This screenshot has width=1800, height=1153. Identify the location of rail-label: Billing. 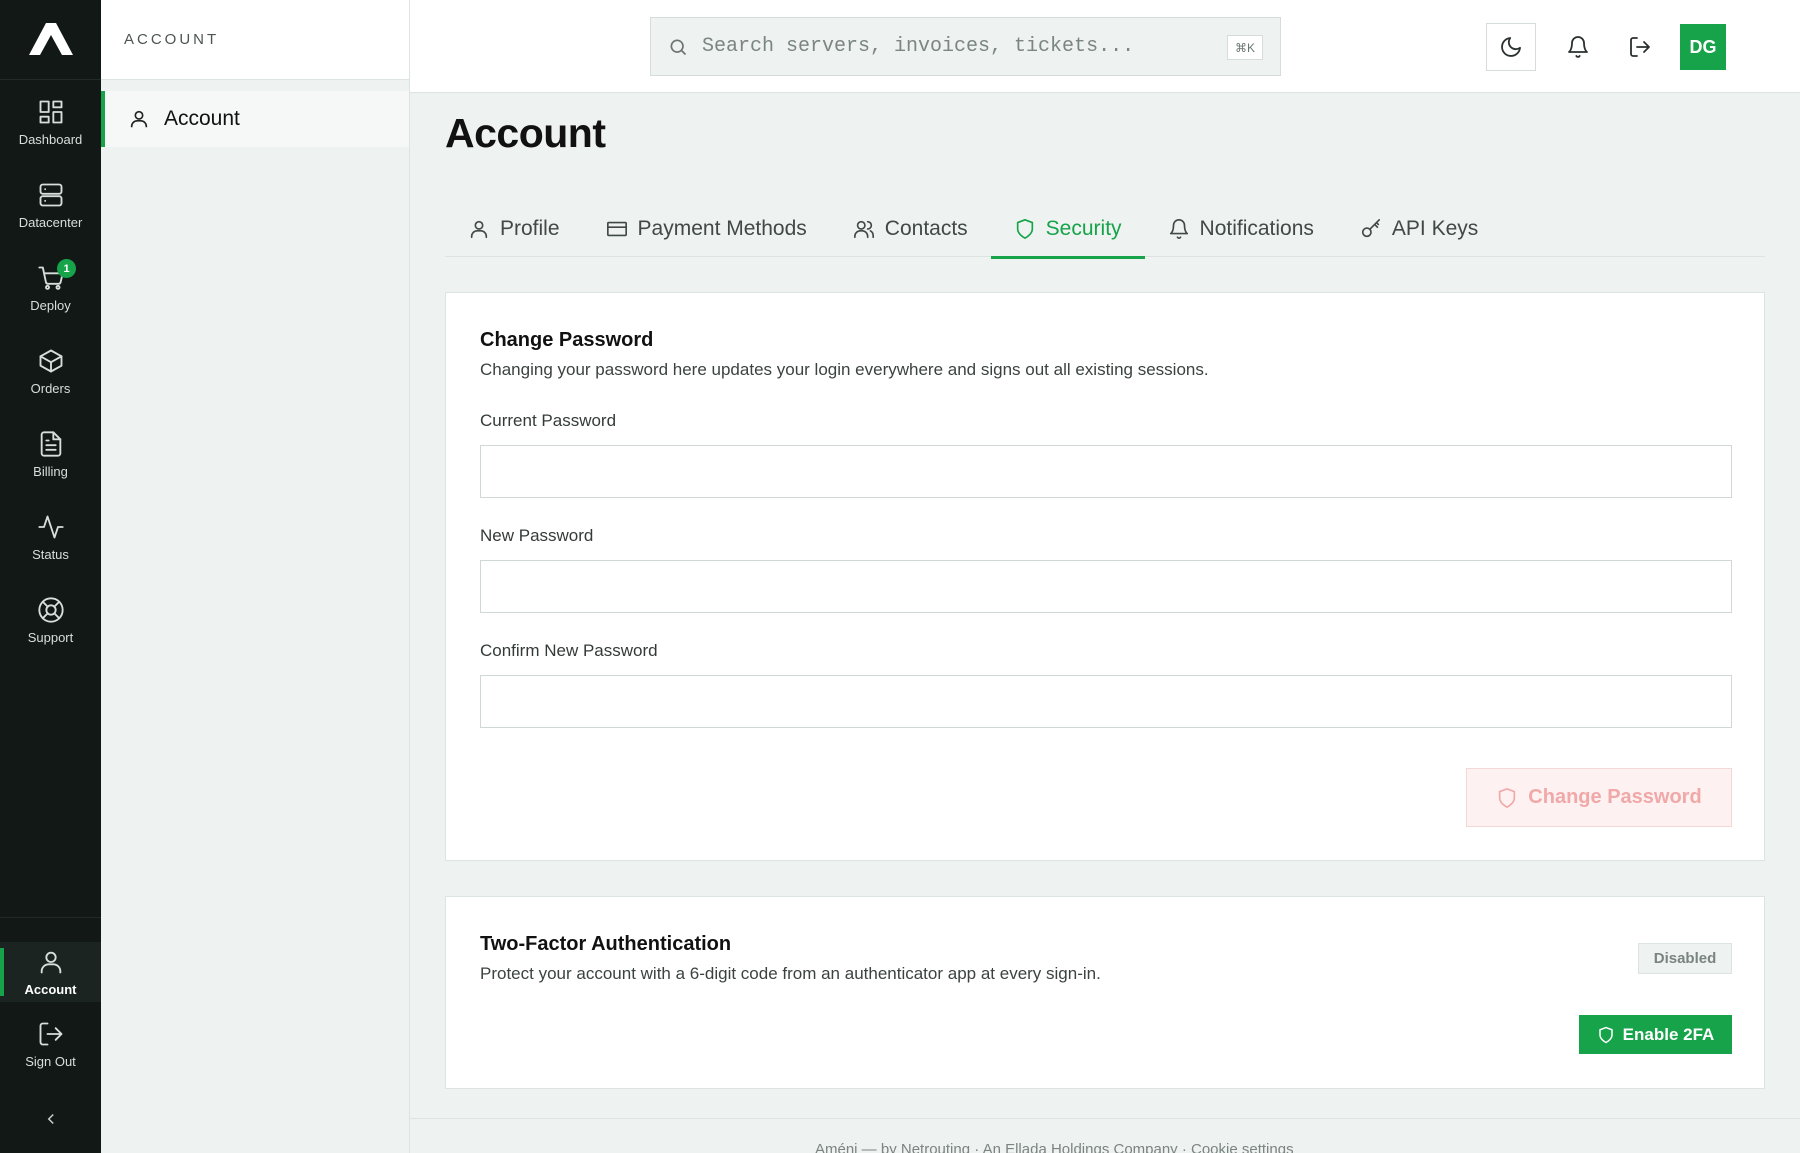
(50, 471).